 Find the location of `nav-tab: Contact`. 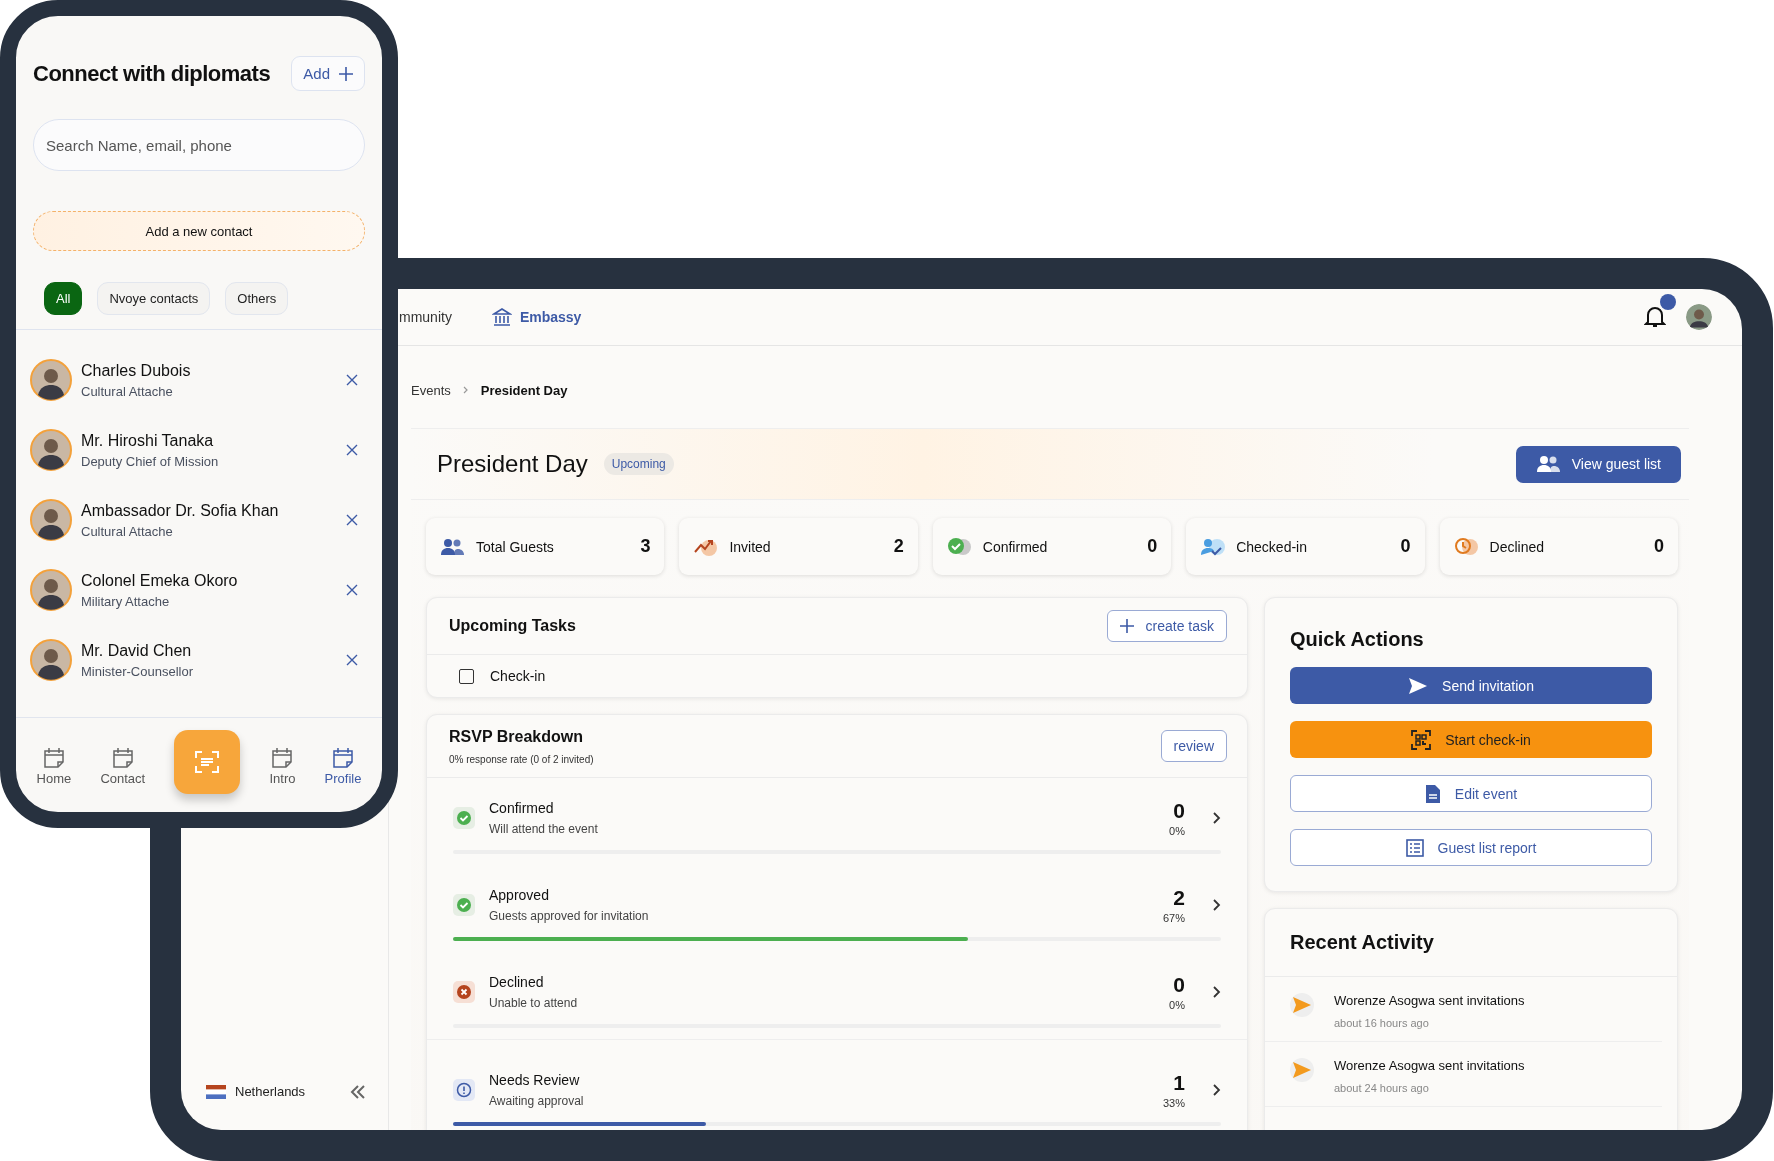

nav-tab: Contact is located at coordinates (123, 766).